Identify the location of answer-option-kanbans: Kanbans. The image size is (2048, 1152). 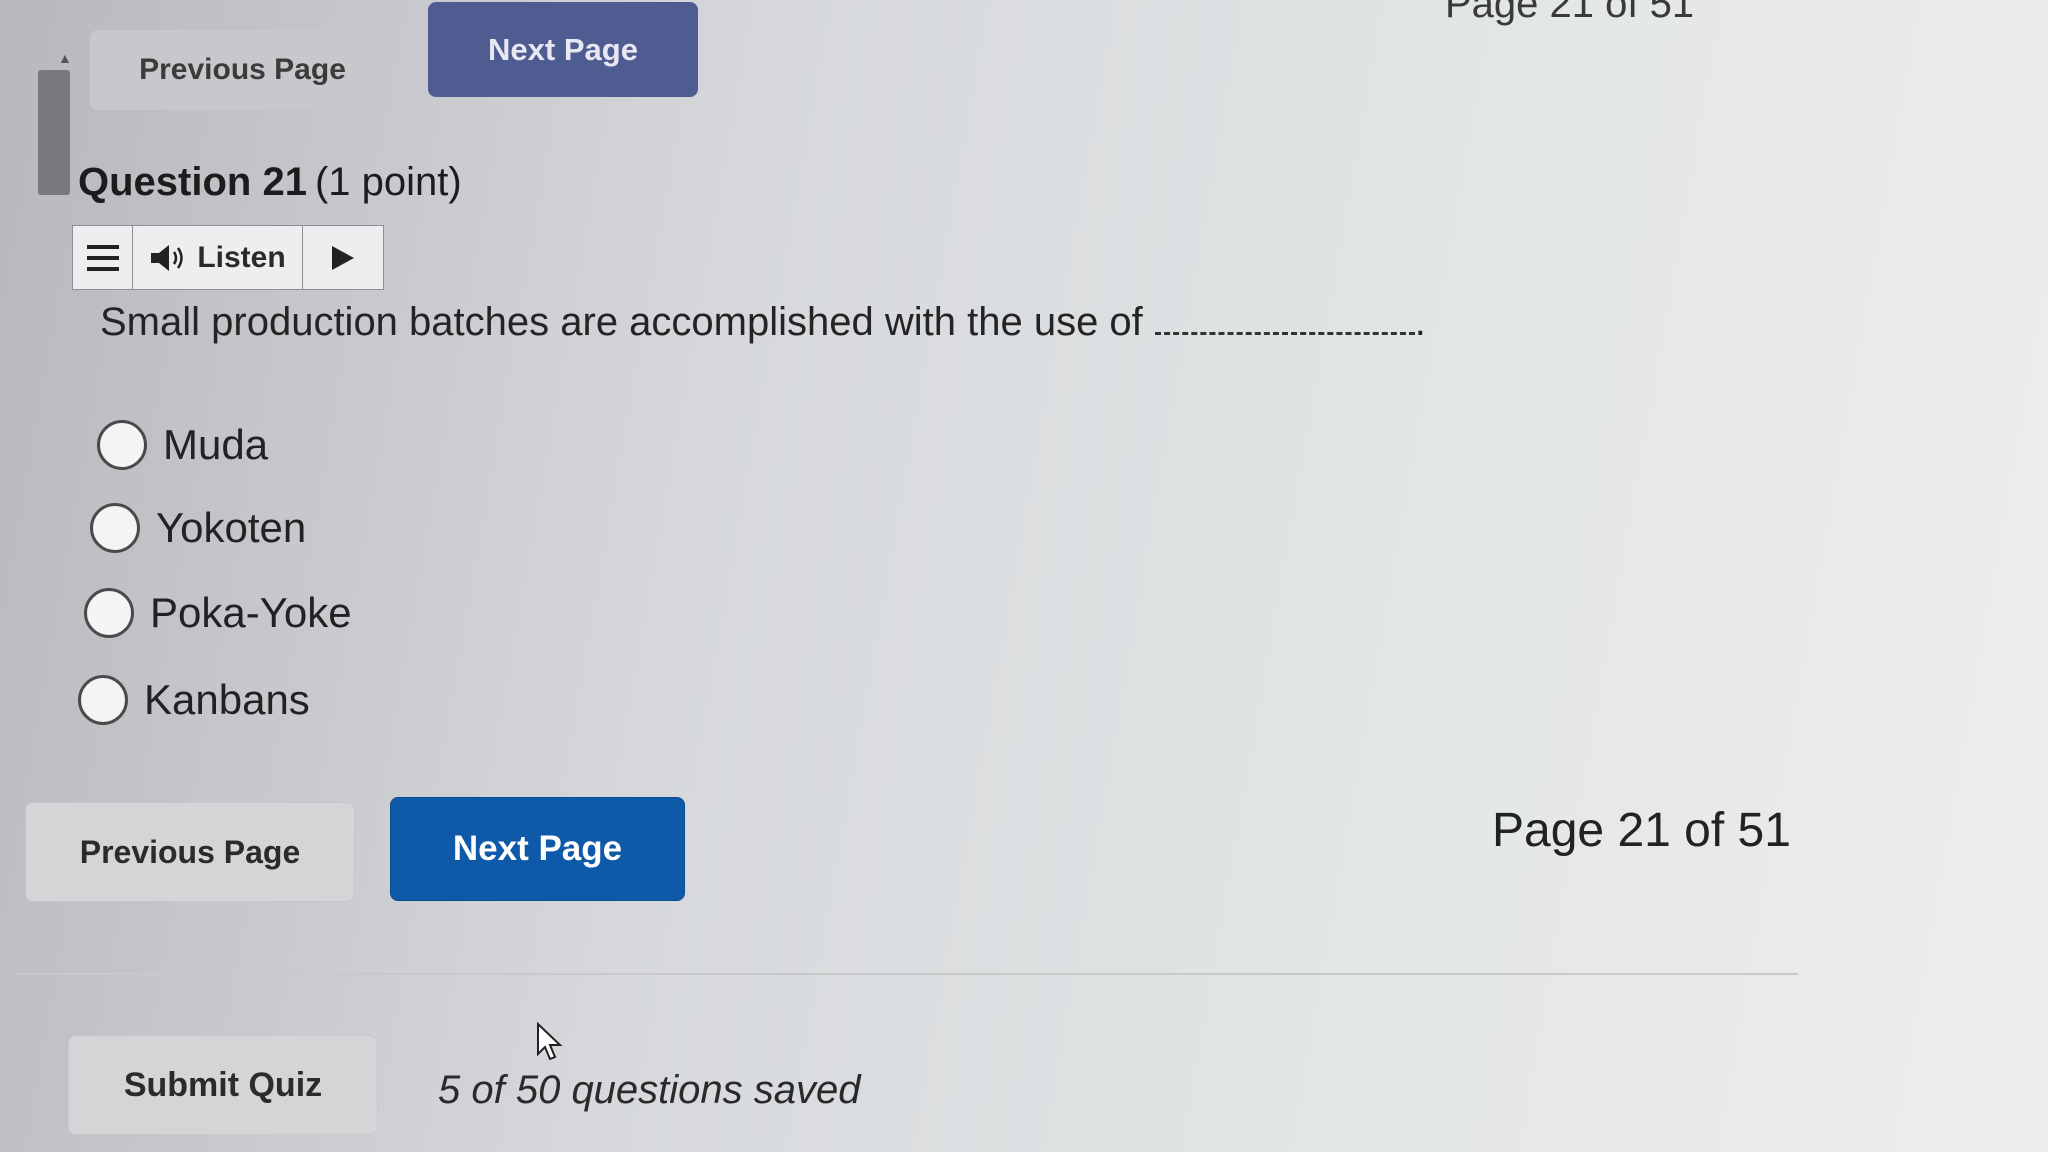
(194, 700).